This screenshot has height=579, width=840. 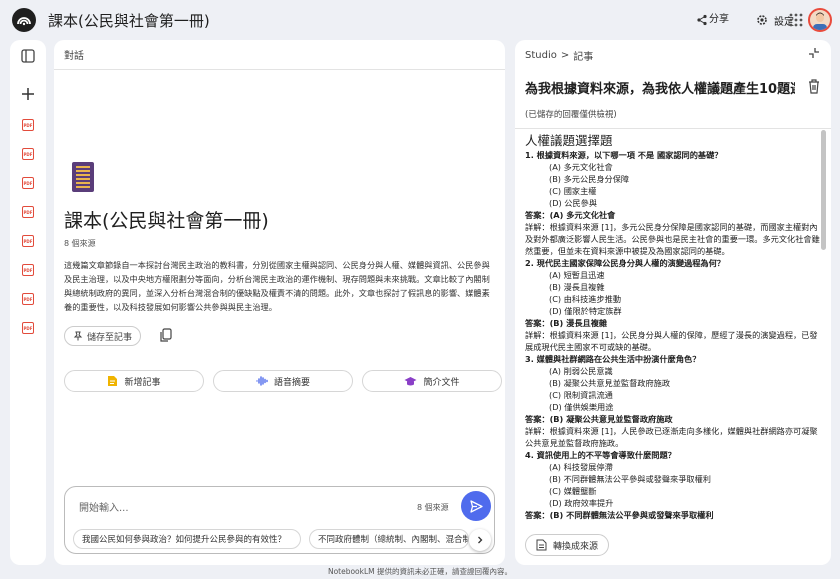 I want to click on answer-option: (D) 政府效率提升, so click(x=581, y=503).